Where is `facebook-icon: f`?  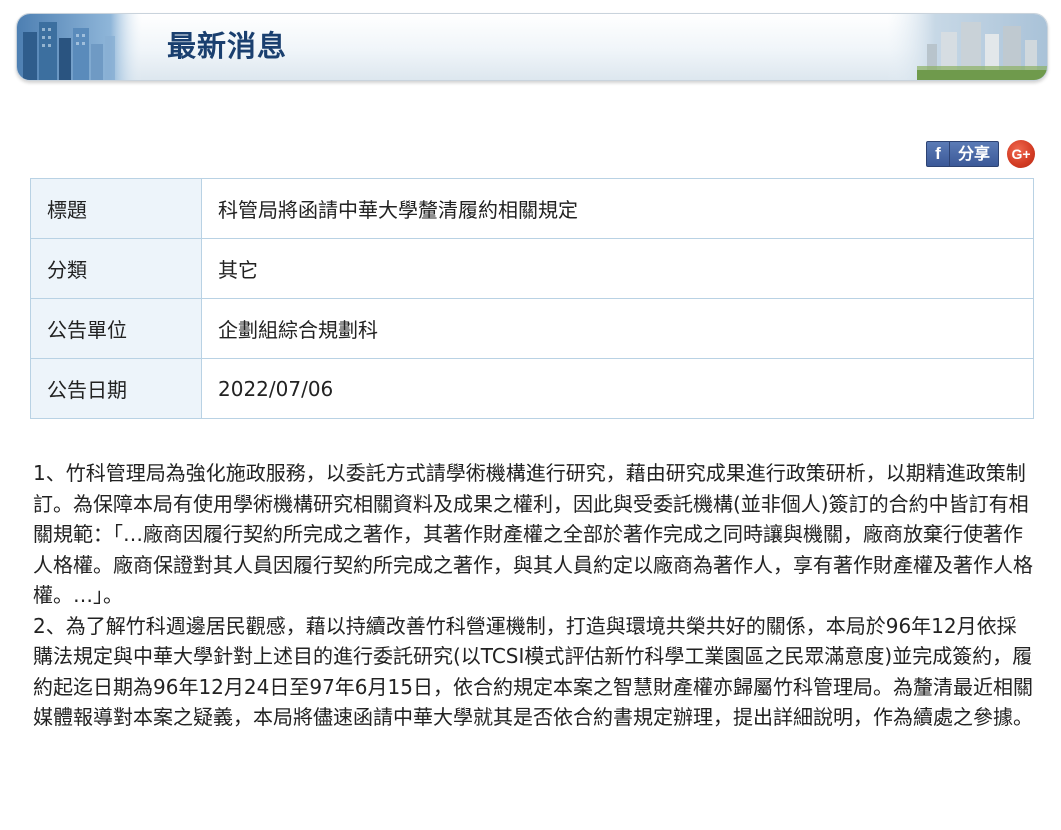
facebook-icon: f is located at coordinates (938, 154).